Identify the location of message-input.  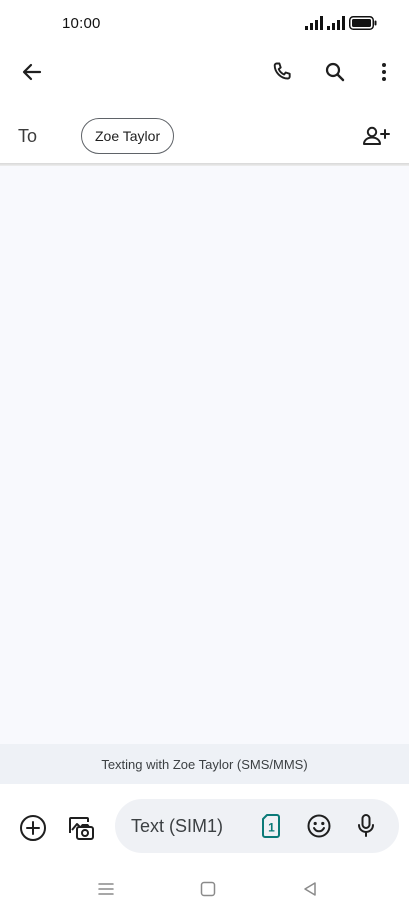
(191, 826).